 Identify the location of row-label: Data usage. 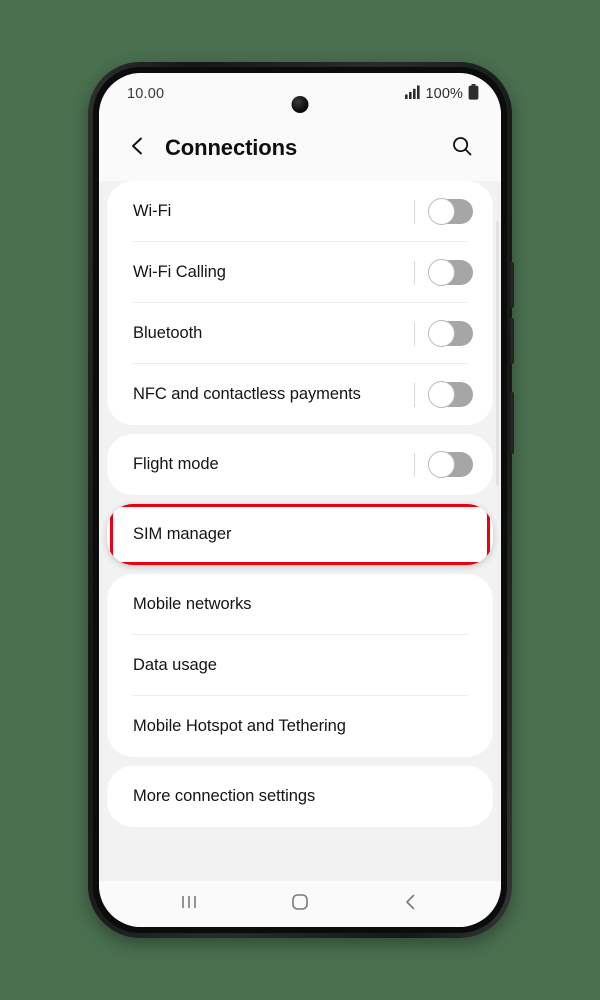
(175, 665).